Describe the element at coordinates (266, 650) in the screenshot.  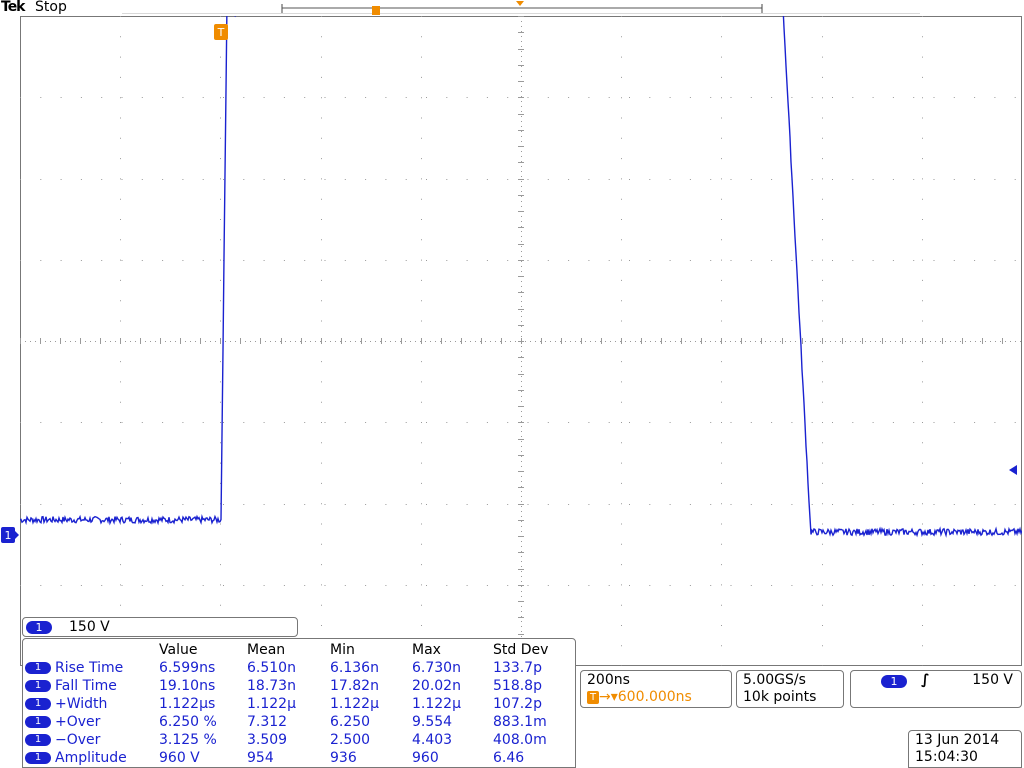
I see `header-mean: Mean` at that location.